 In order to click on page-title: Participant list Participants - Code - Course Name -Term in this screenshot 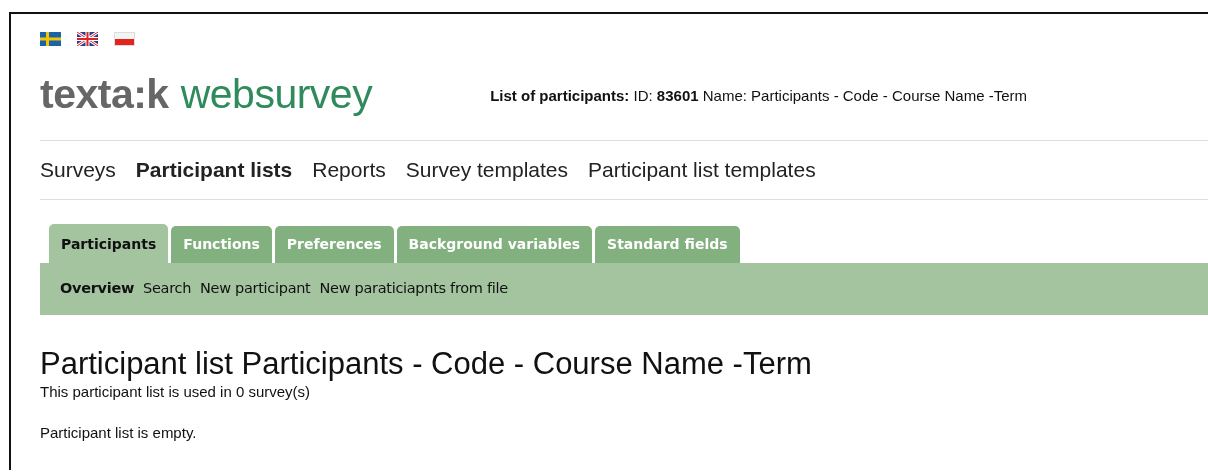, I will do `click(426, 364)`.